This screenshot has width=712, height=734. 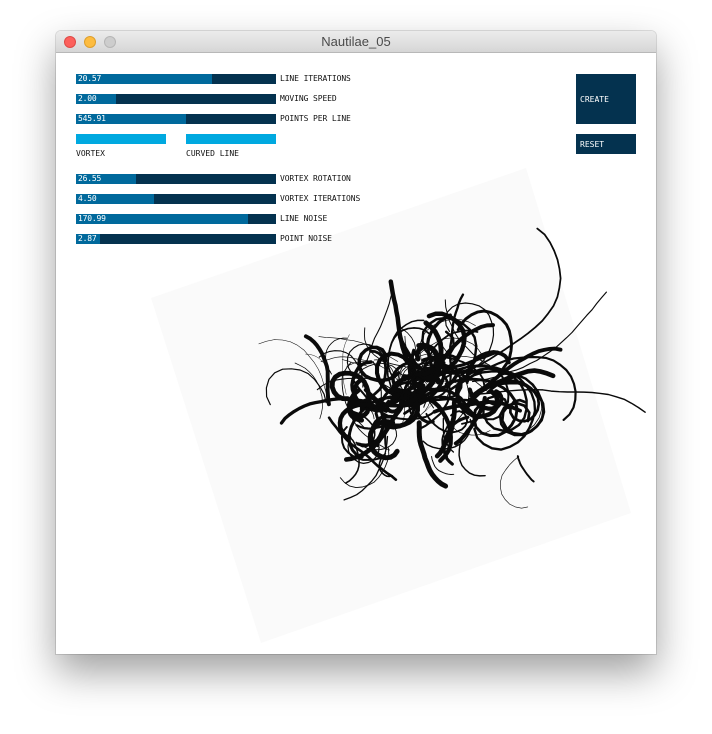 What do you see at coordinates (90, 178) in the screenshot?
I see `slider-value: 26.55` at bounding box center [90, 178].